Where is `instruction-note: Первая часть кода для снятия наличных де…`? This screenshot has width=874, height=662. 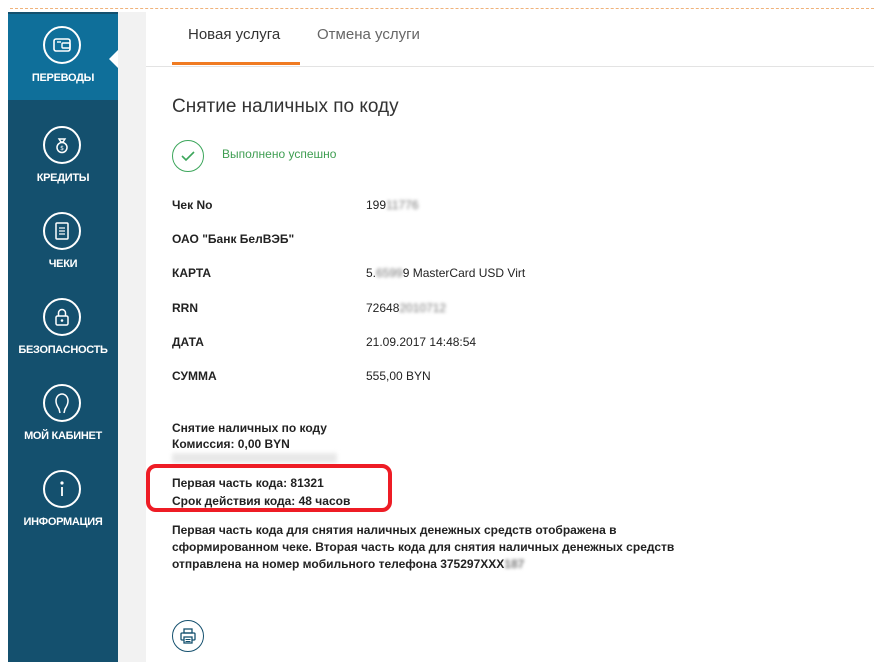 instruction-note: Первая часть кода для снятия наличных де… is located at coordinates (432, 547).